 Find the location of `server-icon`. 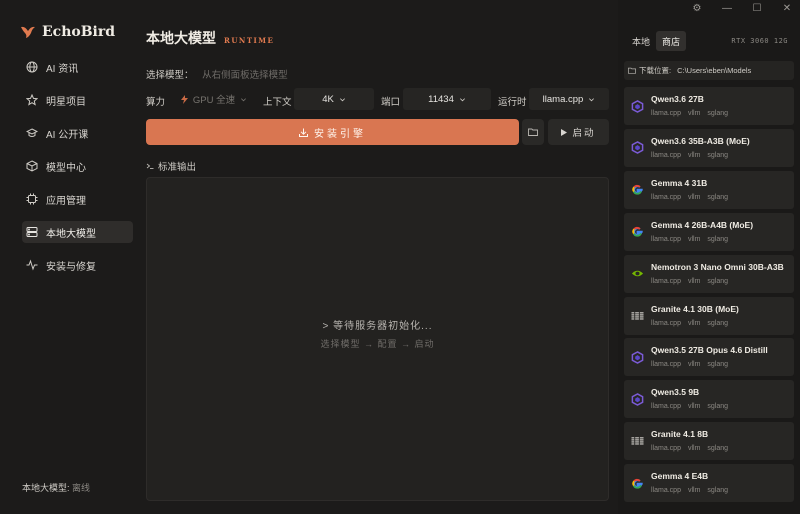

server-icon is located at coordinates (32, 232).